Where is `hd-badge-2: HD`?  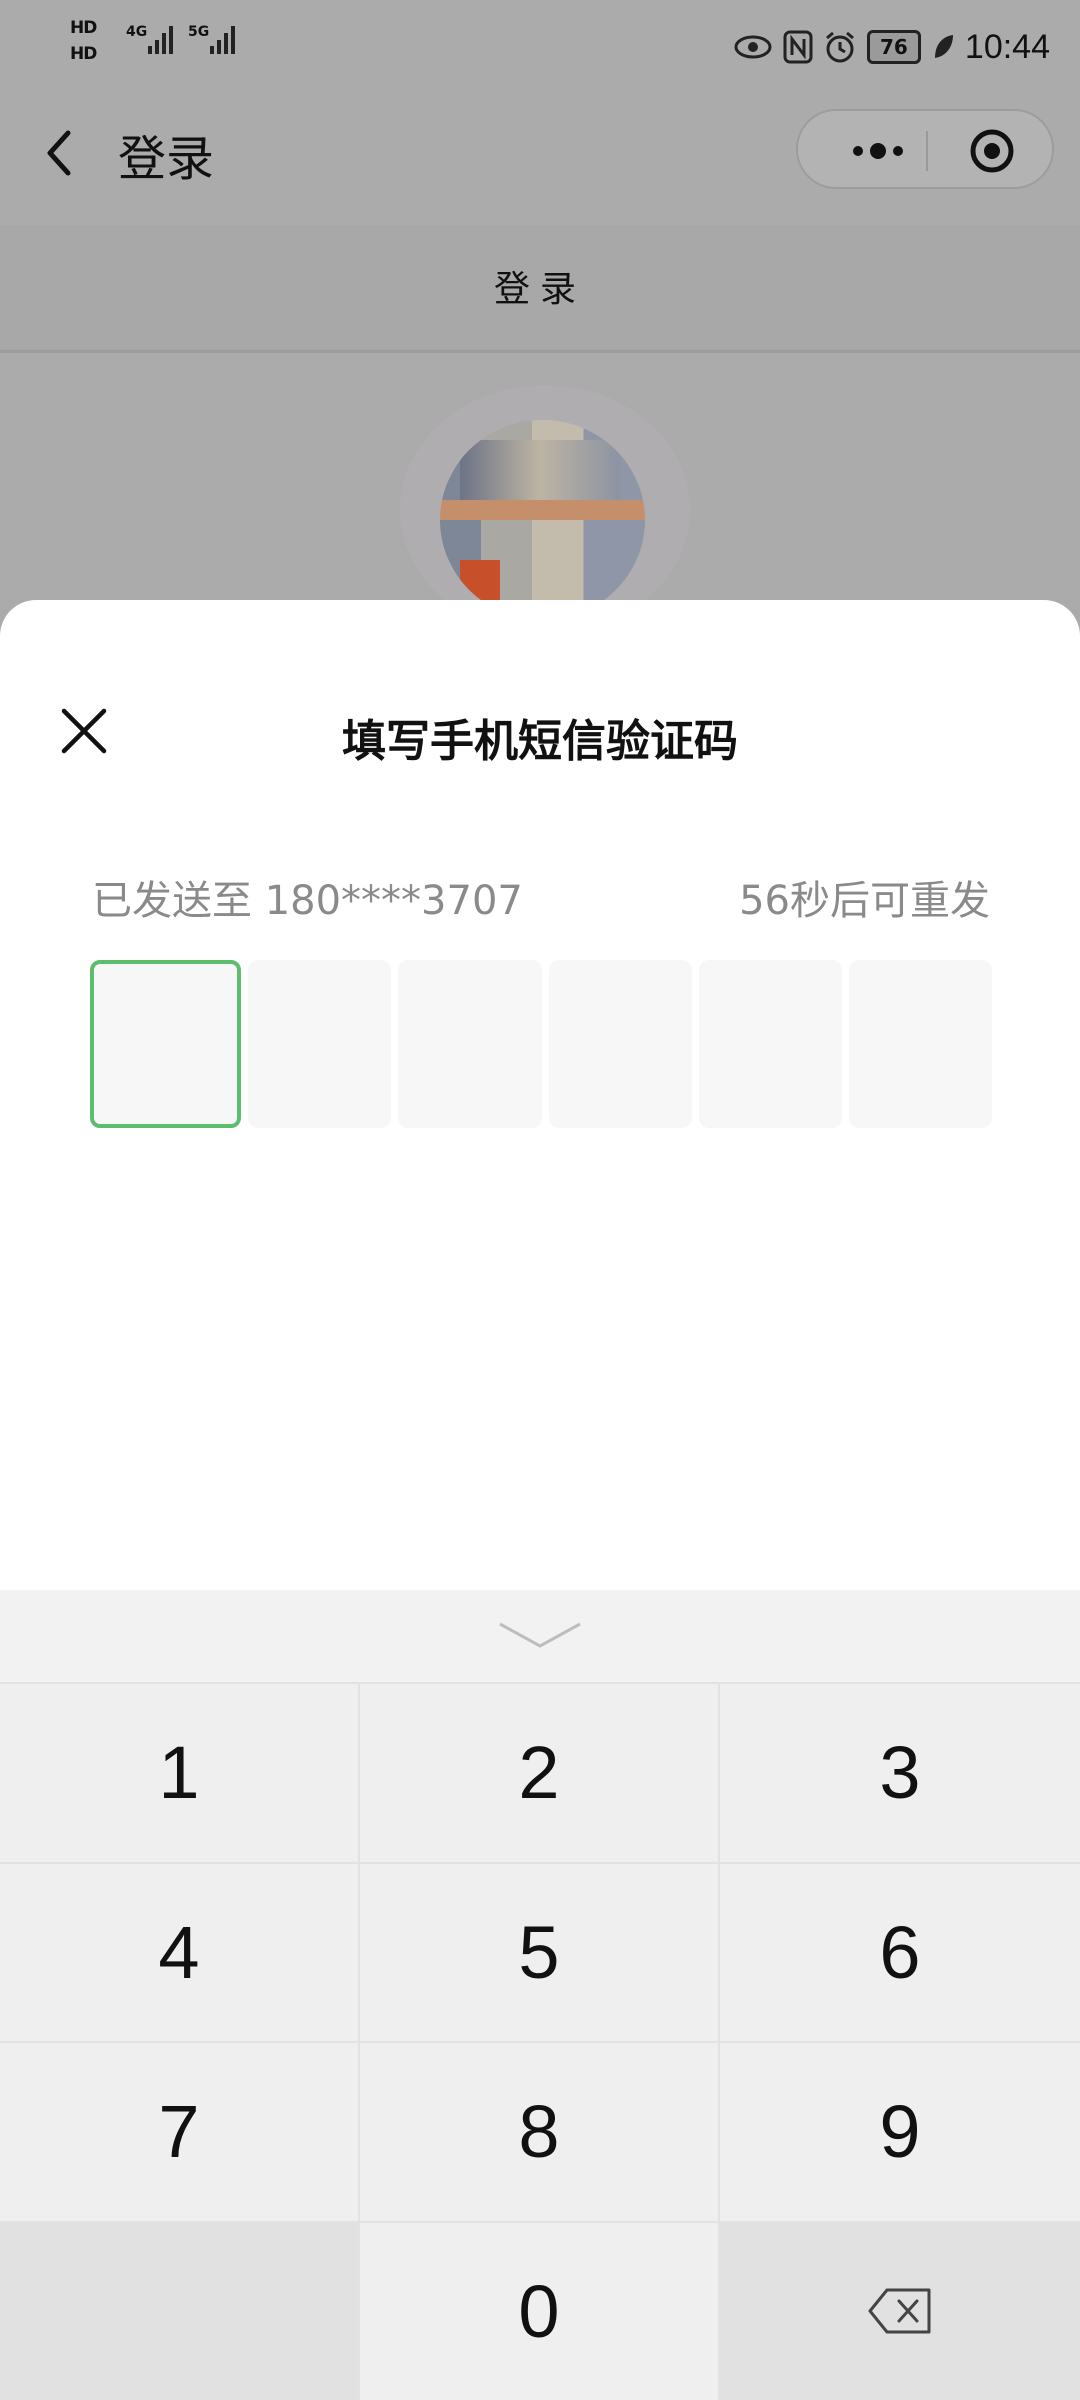
hd-badge-2: HD is located at coordinates (83, 54).